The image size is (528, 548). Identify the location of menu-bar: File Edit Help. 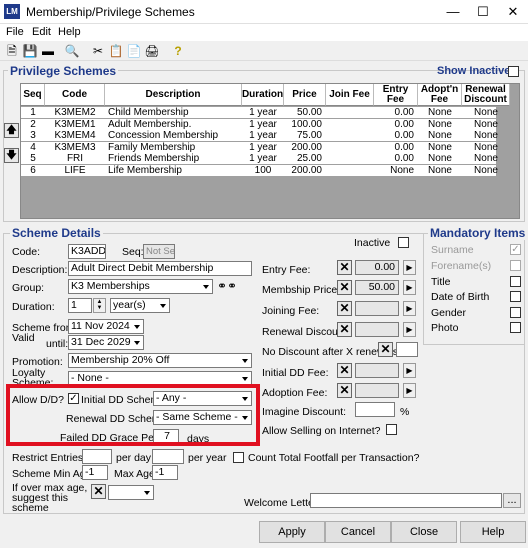
(264, 32).